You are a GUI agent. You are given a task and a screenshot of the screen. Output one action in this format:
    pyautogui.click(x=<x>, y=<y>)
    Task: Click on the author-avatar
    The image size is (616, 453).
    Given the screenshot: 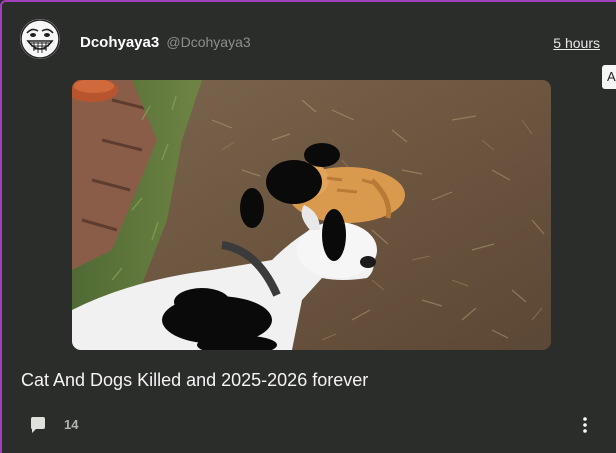 What is the action you would take?
    pyautogui.click(x=40, y=39)
    